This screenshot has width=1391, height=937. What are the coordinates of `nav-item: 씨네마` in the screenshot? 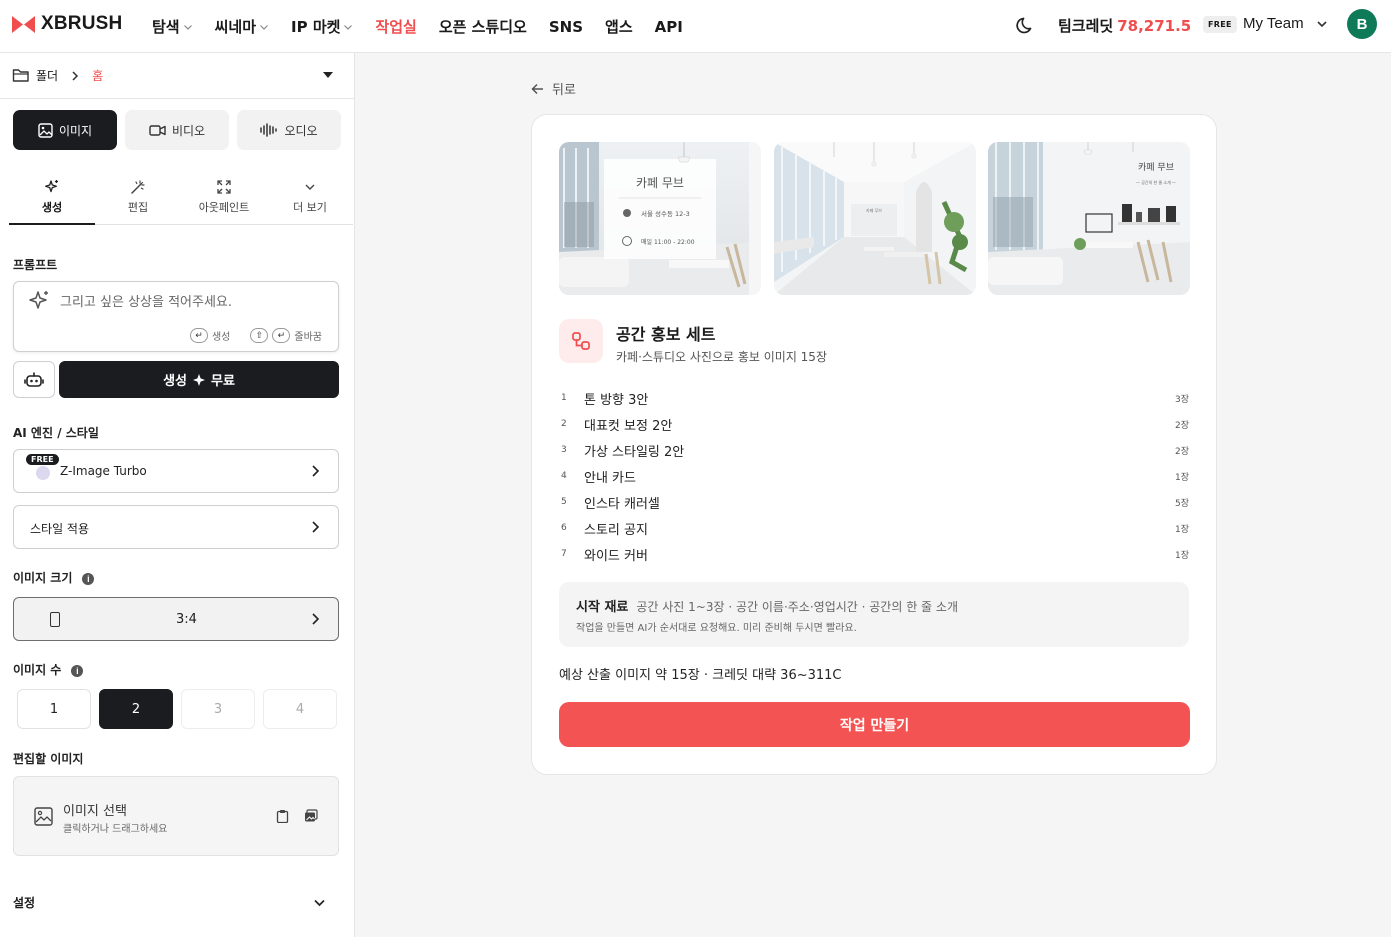 It's located at (242, 26).